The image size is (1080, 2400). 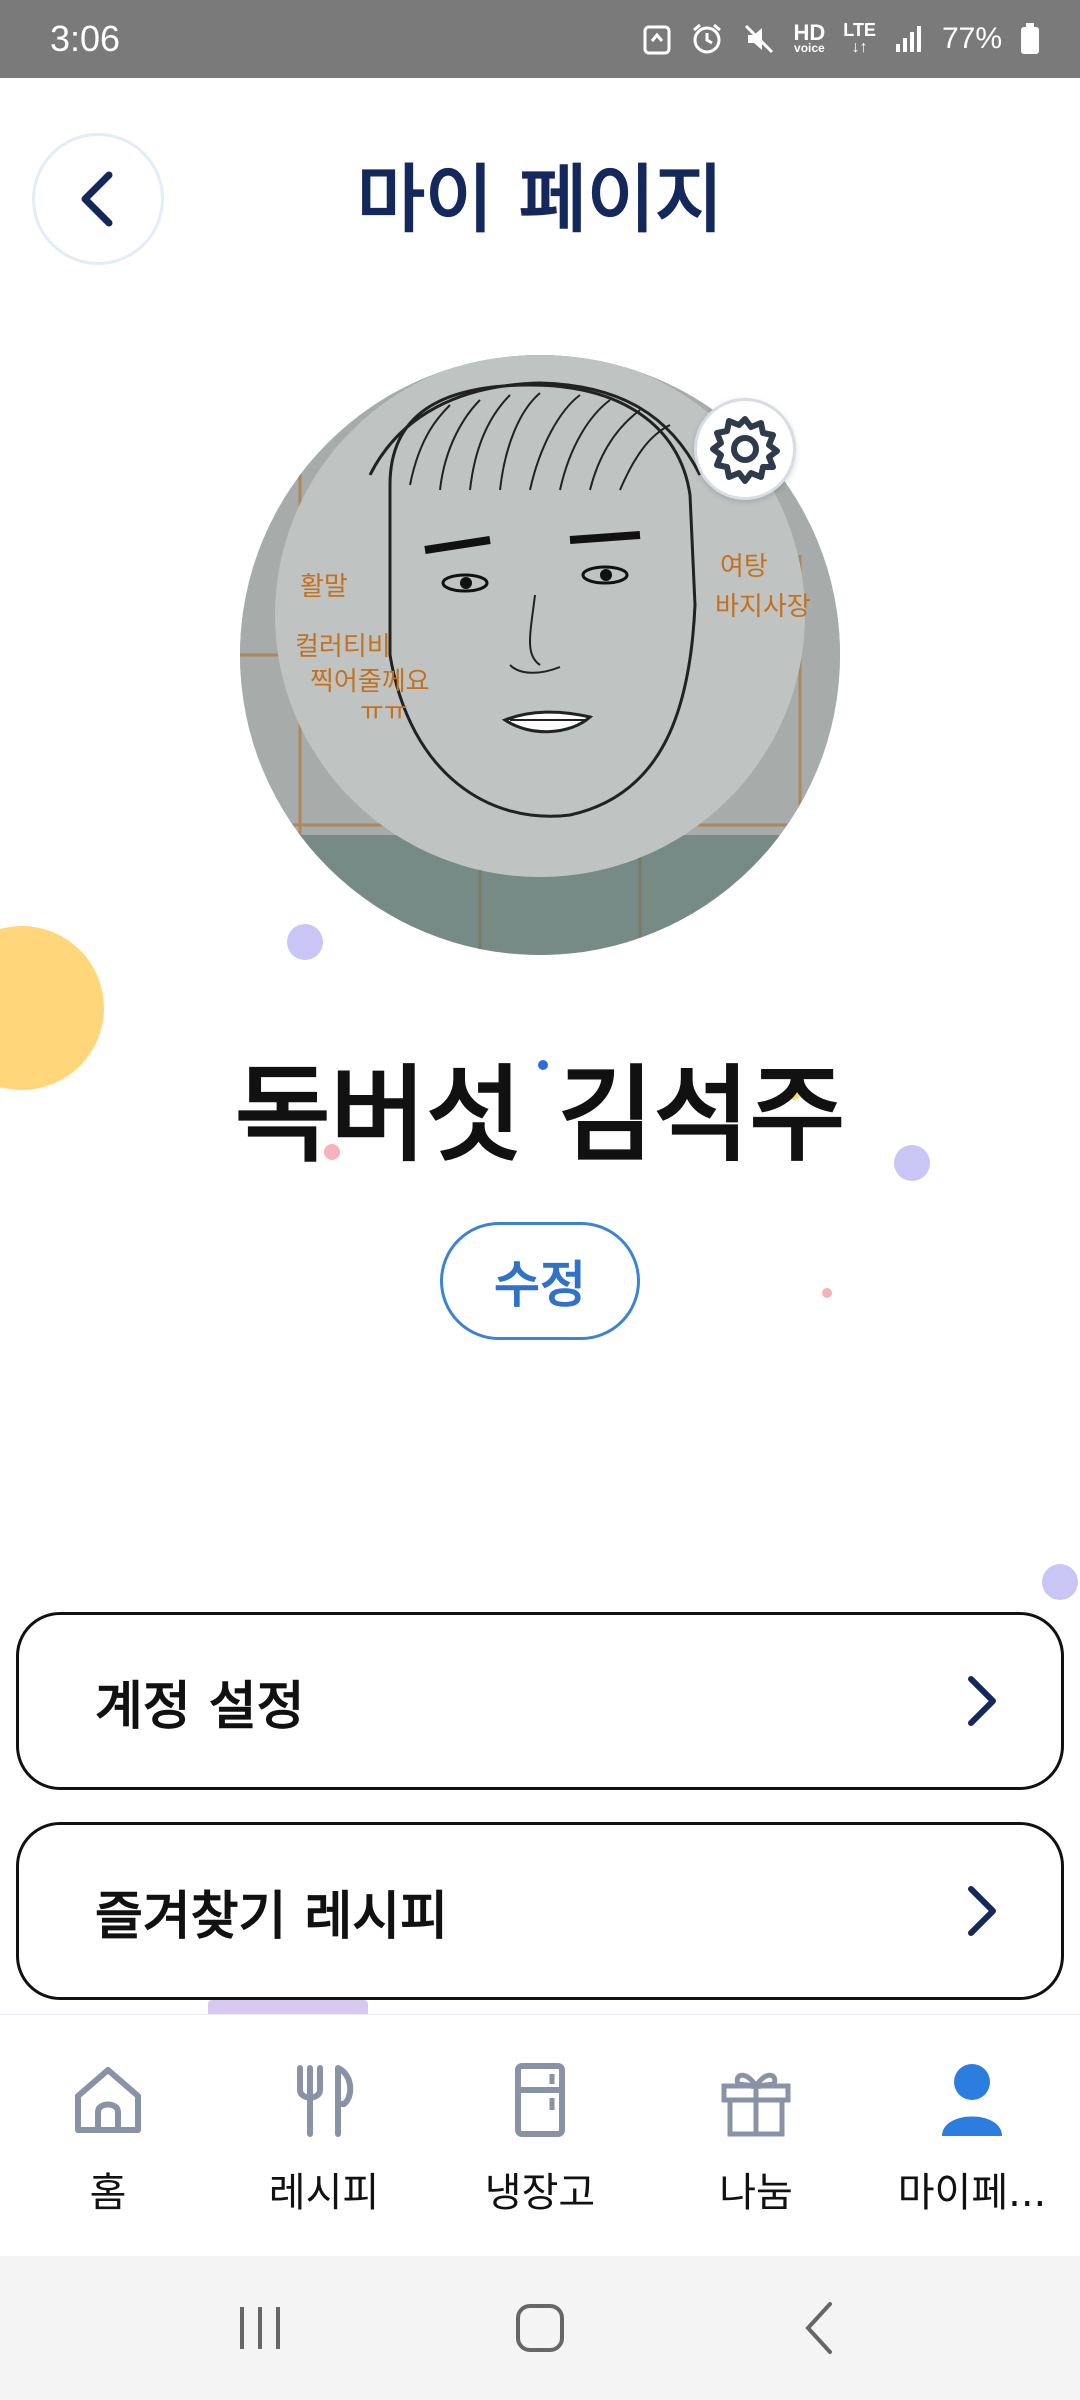 I want to click on status-icons: HD voice LTE ↓↑ 77%, so click(x=841, y=39).